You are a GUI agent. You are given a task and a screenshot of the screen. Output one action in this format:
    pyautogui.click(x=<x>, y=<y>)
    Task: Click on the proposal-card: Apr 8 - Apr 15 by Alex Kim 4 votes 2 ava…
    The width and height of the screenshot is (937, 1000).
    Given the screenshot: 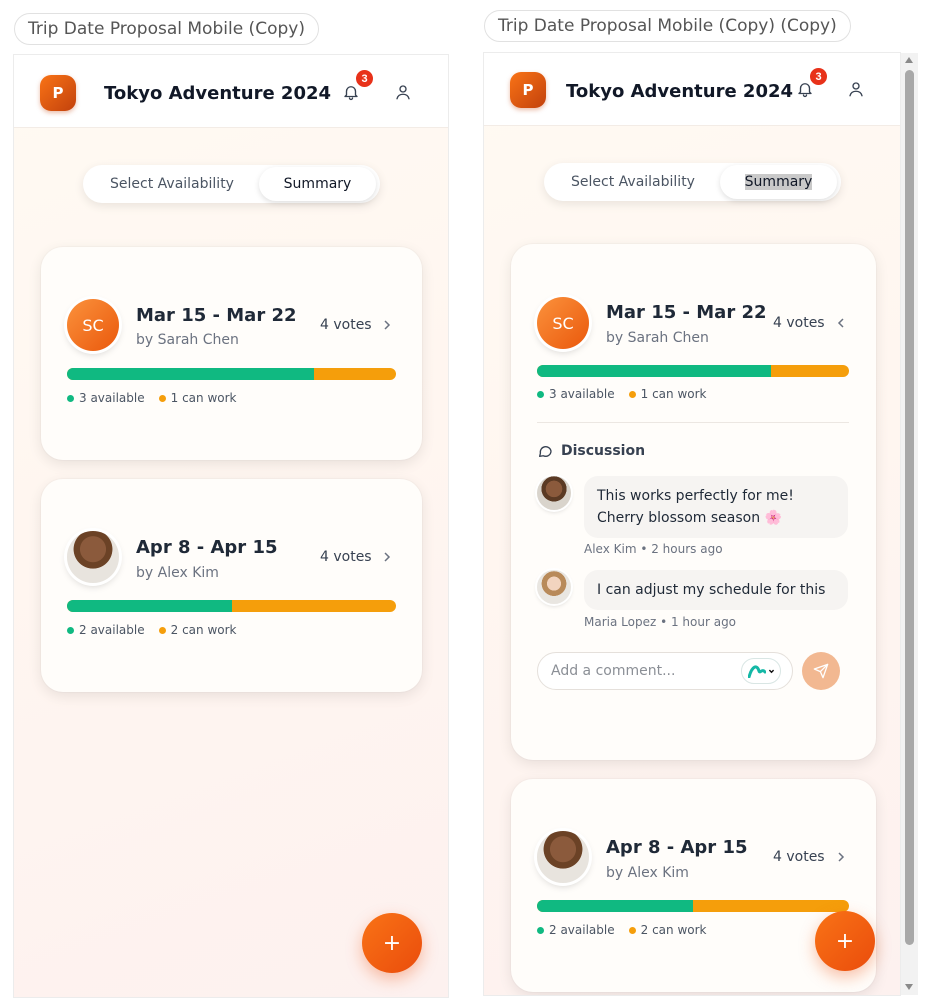 What is the action you would take?
    pyautogui.click(x=231, y=585)
    